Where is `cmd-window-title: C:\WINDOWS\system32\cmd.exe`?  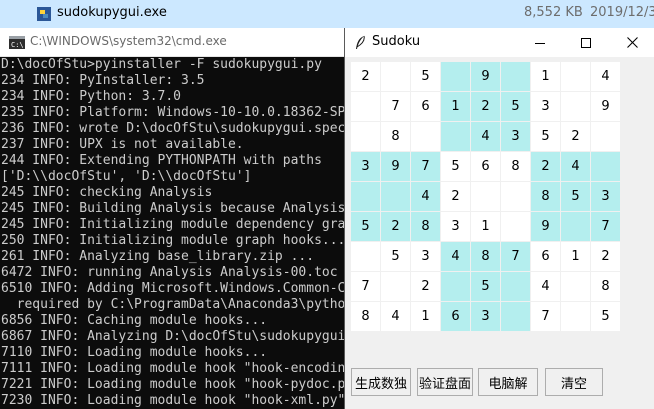 cmd-window-title: C:\WINDOWS\system32\cmd.exe is located at coordinates (128, 41).